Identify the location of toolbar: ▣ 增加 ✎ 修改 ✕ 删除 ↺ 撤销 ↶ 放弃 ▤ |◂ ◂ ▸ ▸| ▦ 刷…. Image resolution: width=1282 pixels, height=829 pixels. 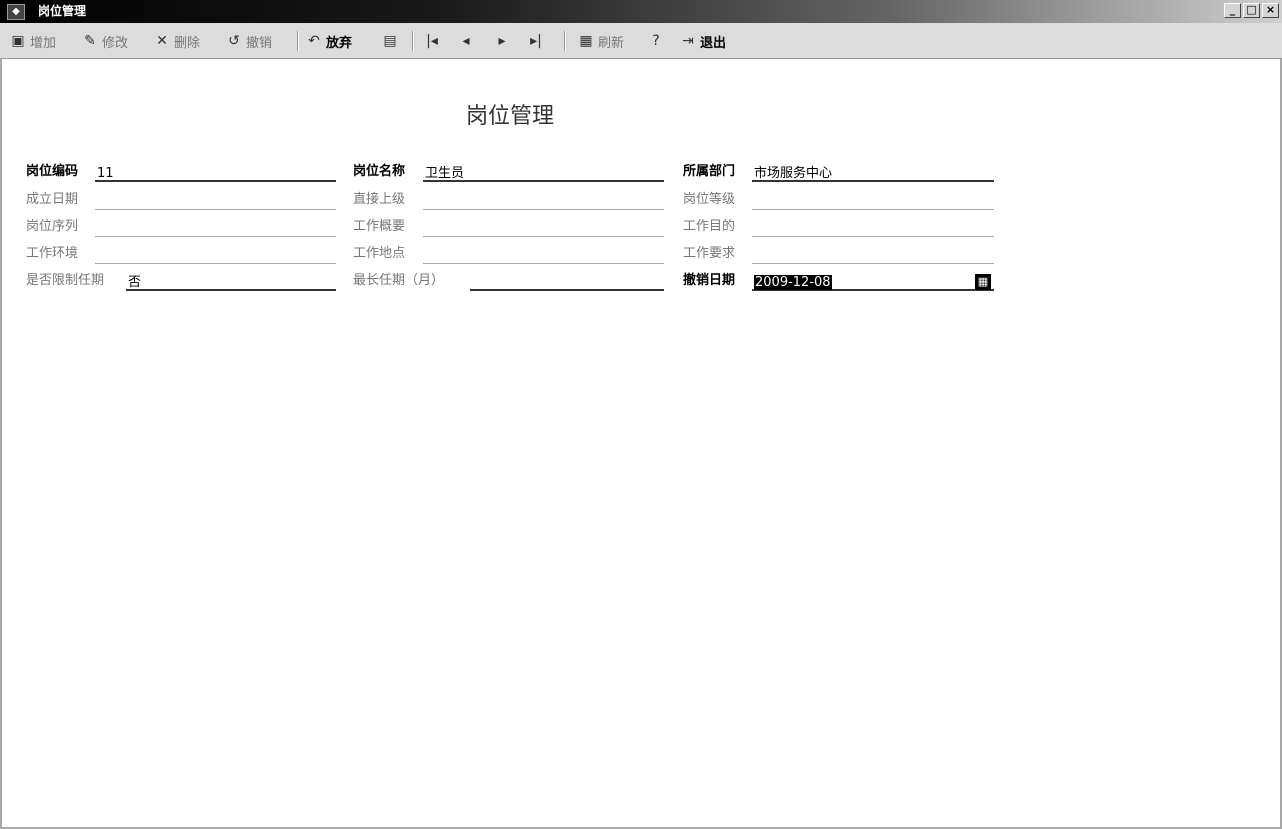
(641, 41).